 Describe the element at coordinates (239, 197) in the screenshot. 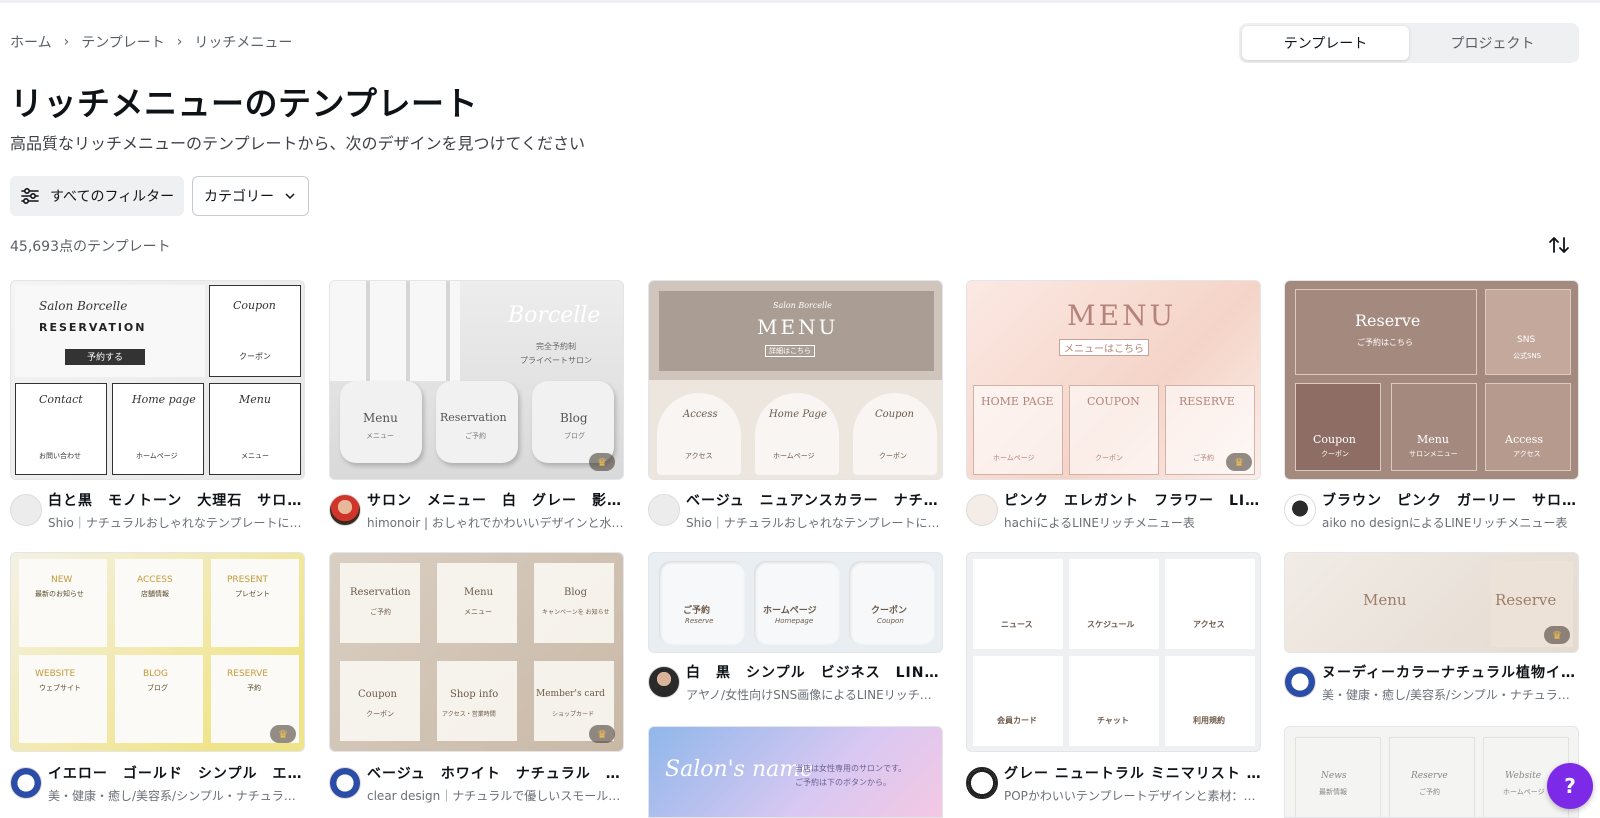

I see `category-label: カテゴリー` at that location.